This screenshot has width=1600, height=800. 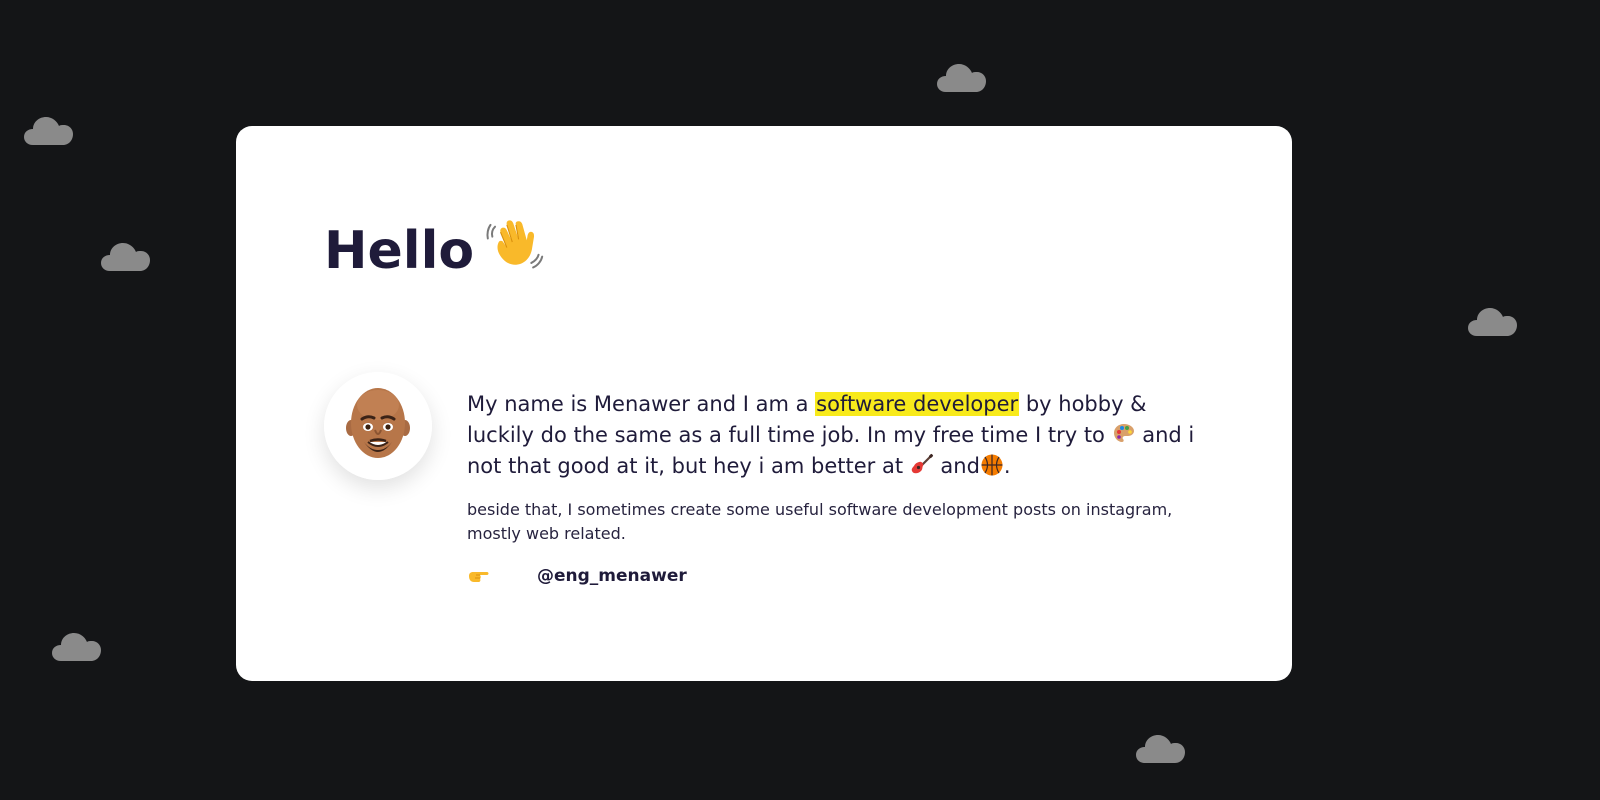 I want to click on intro-text: My name is Menawer and I am a, so click(x=641, y=404).